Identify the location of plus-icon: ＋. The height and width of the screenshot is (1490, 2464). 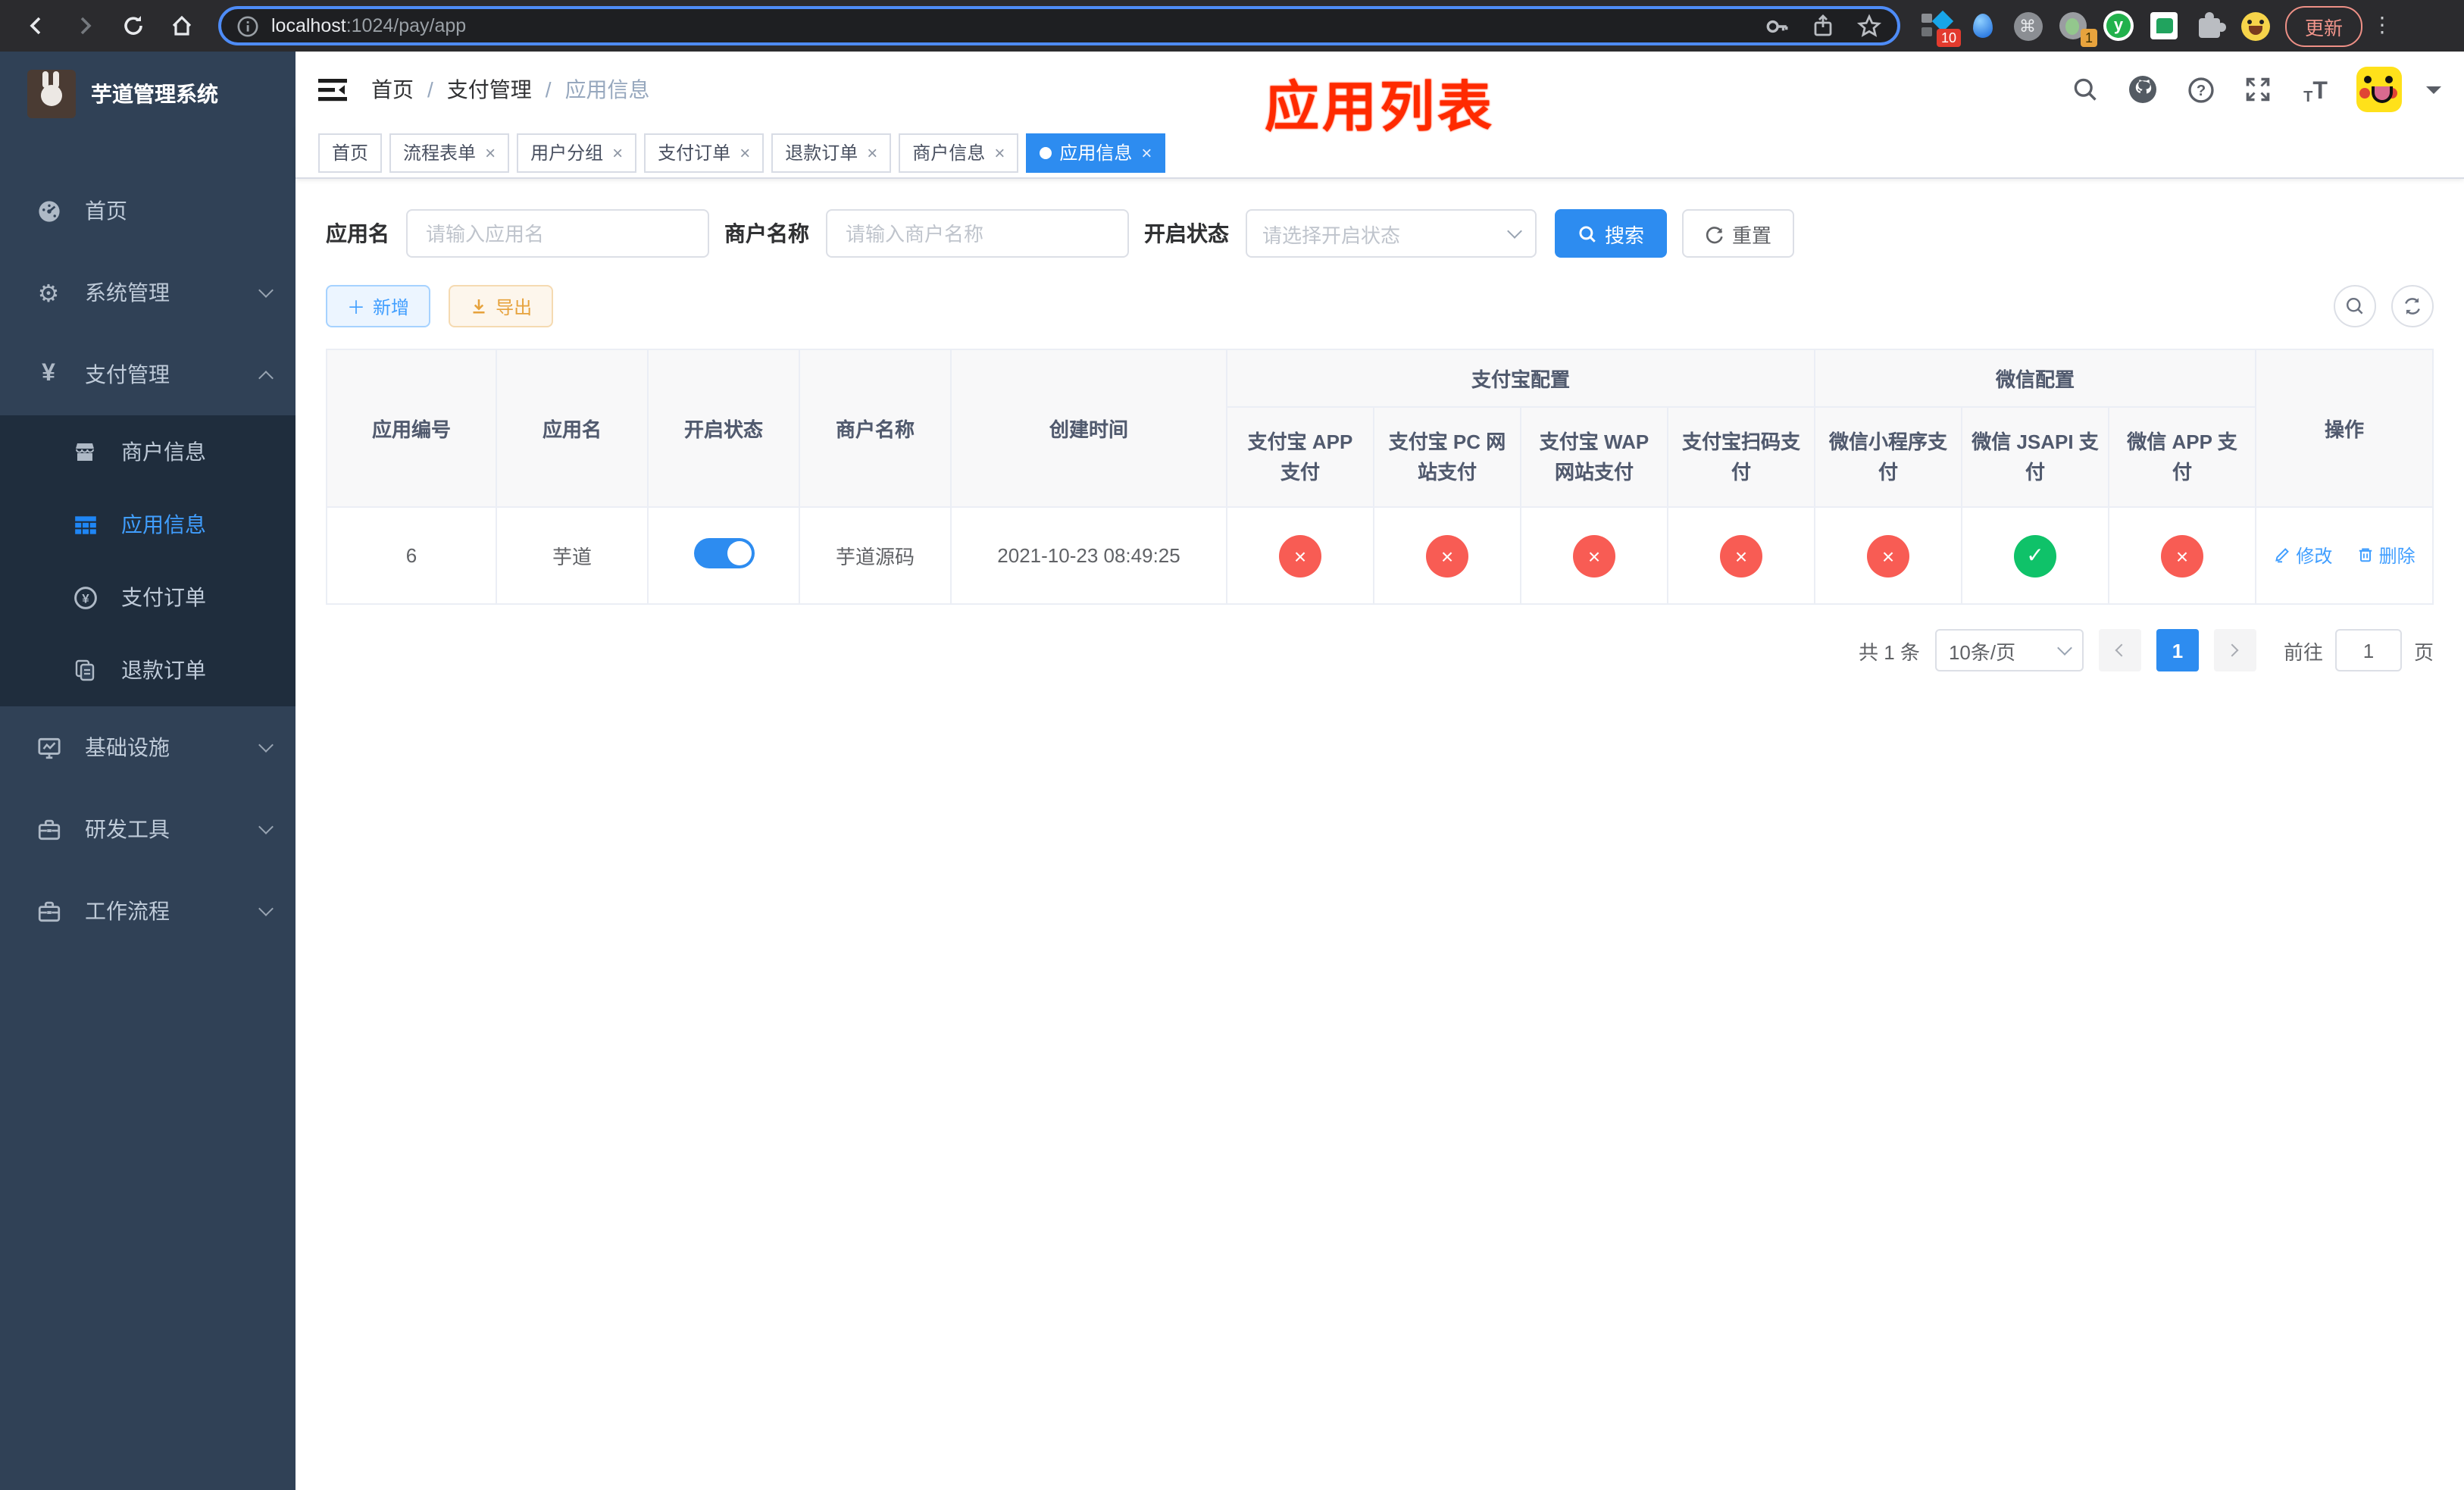
(356, 307).